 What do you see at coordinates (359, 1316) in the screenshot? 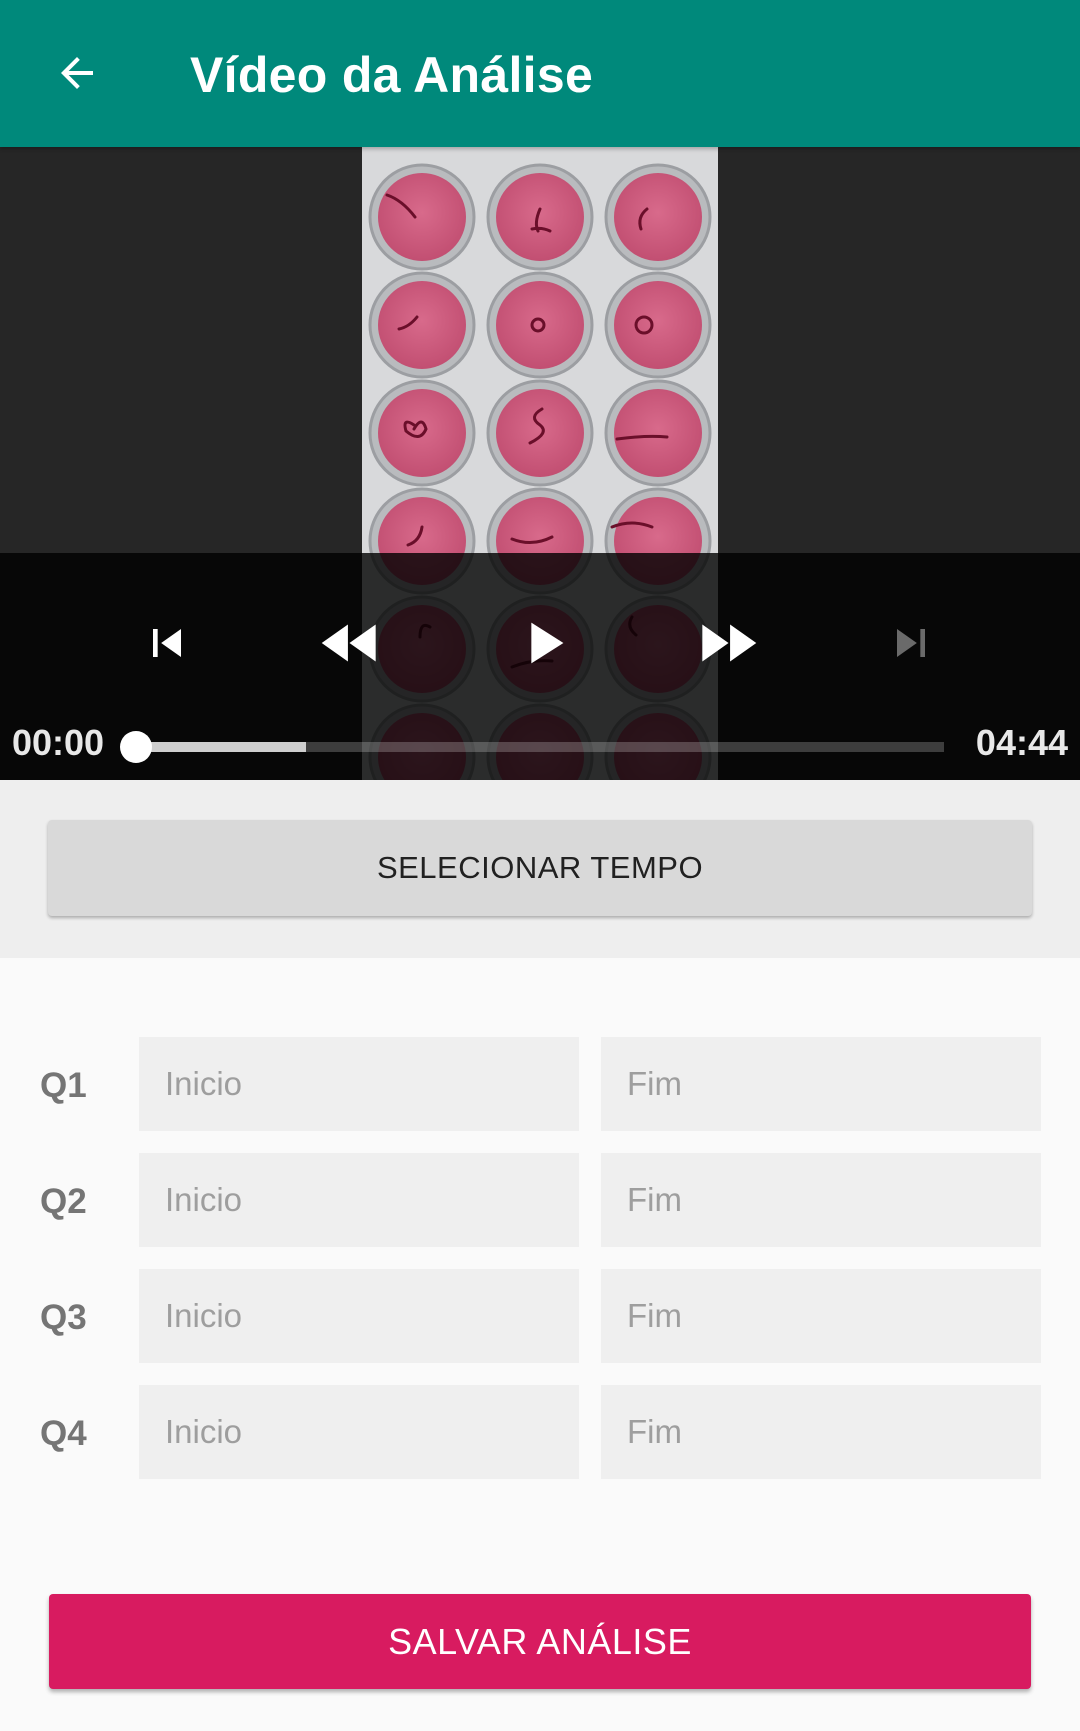
I see `q3-start-input` at bounding box center [359, 1316].